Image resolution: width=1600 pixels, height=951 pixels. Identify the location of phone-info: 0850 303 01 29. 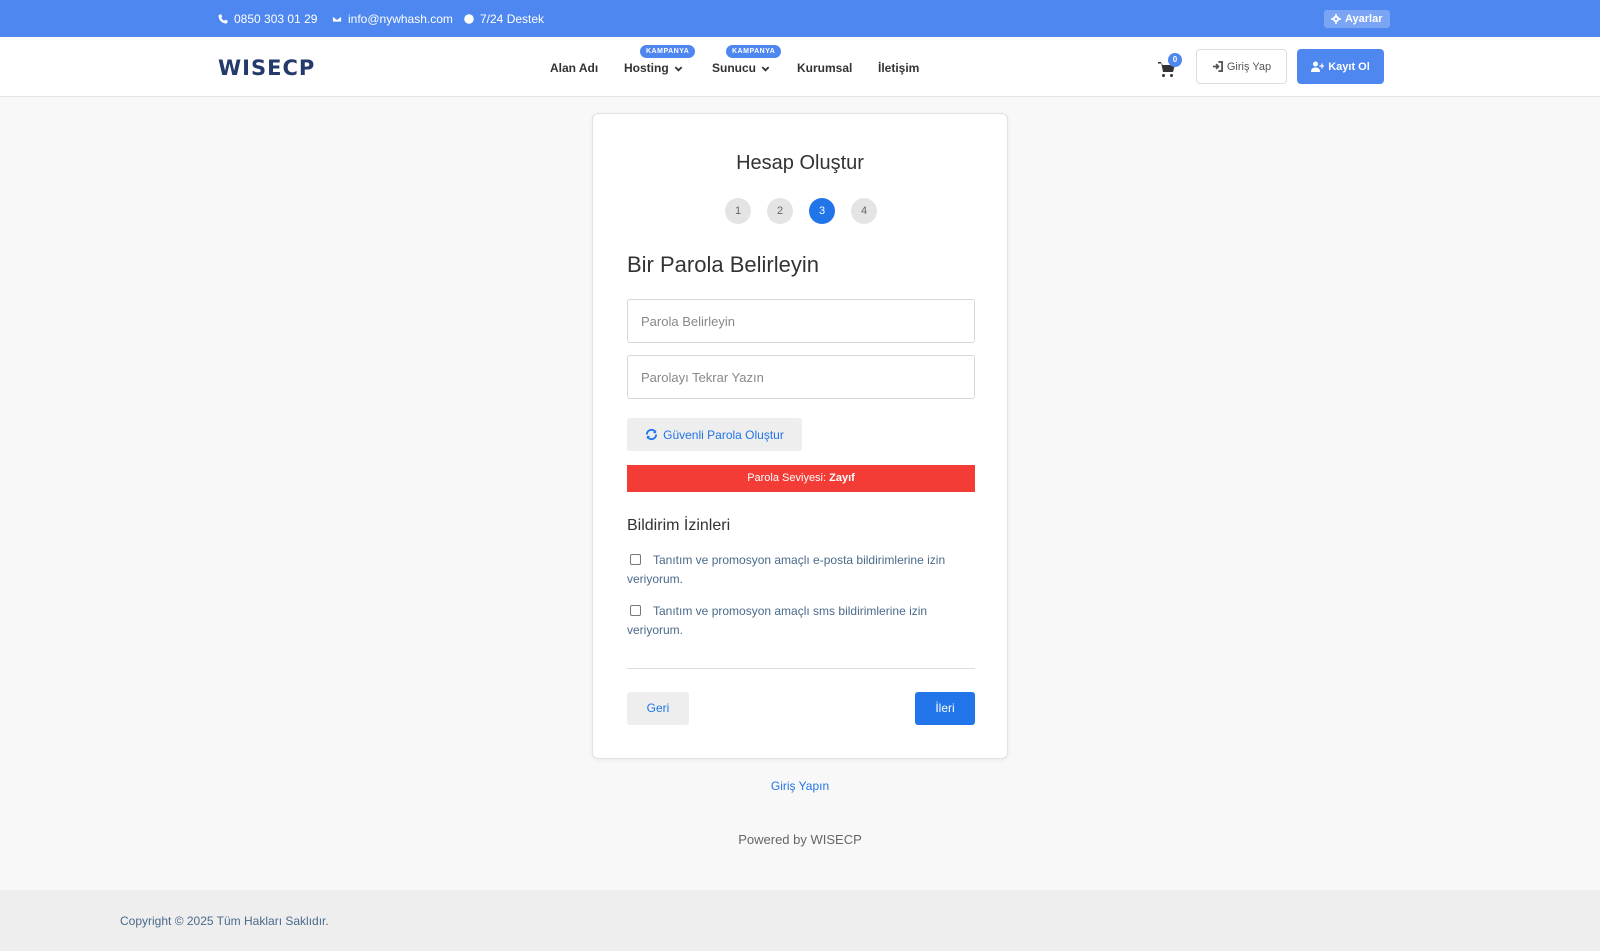
(267, 19).